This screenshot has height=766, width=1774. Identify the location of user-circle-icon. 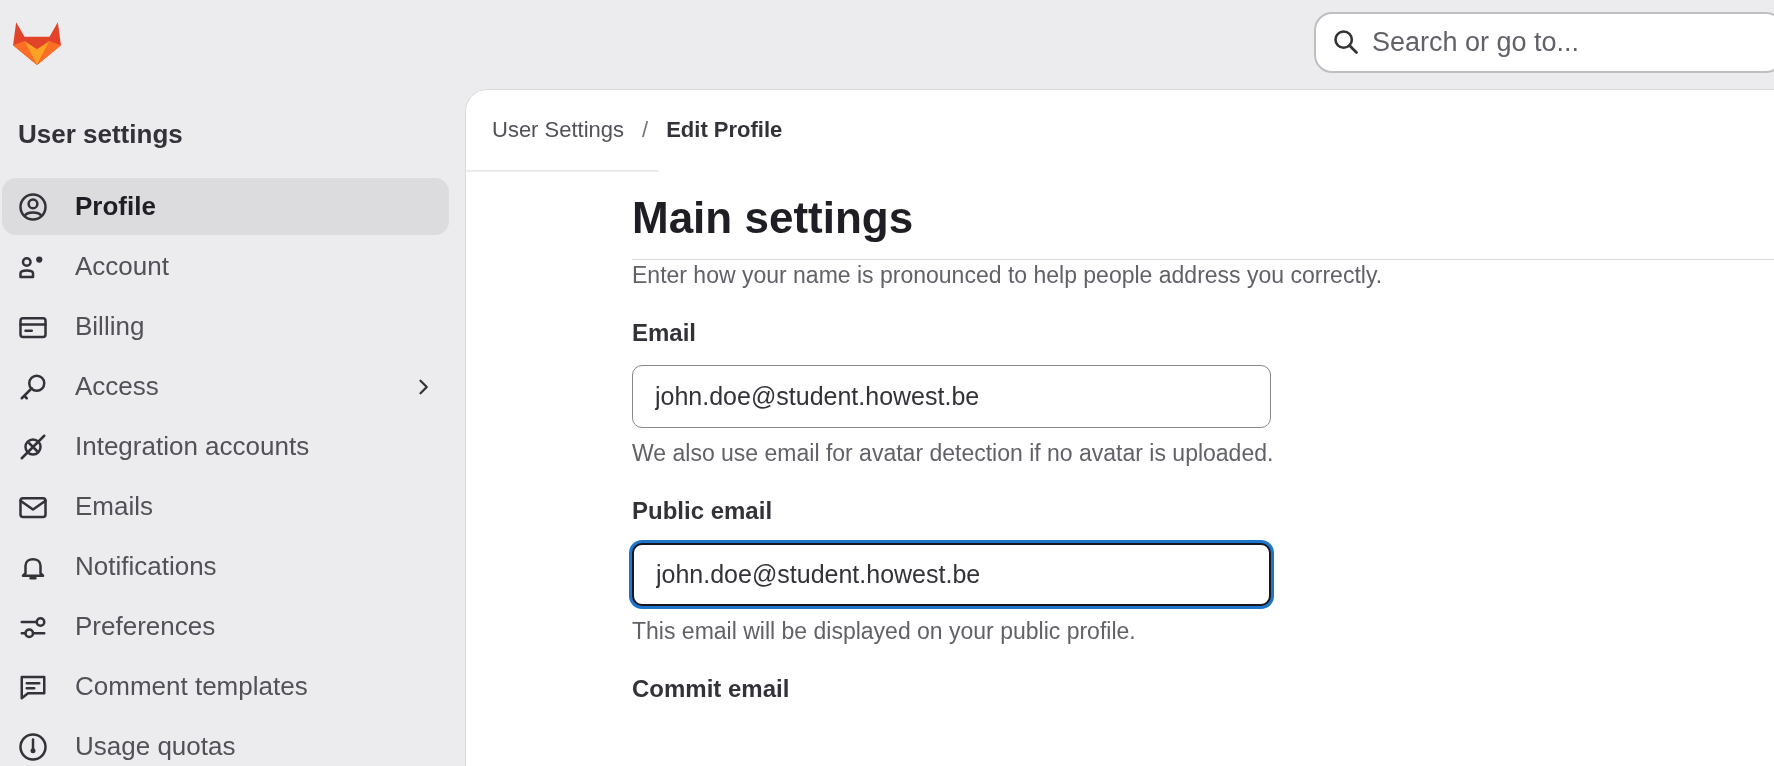
(33, 206).